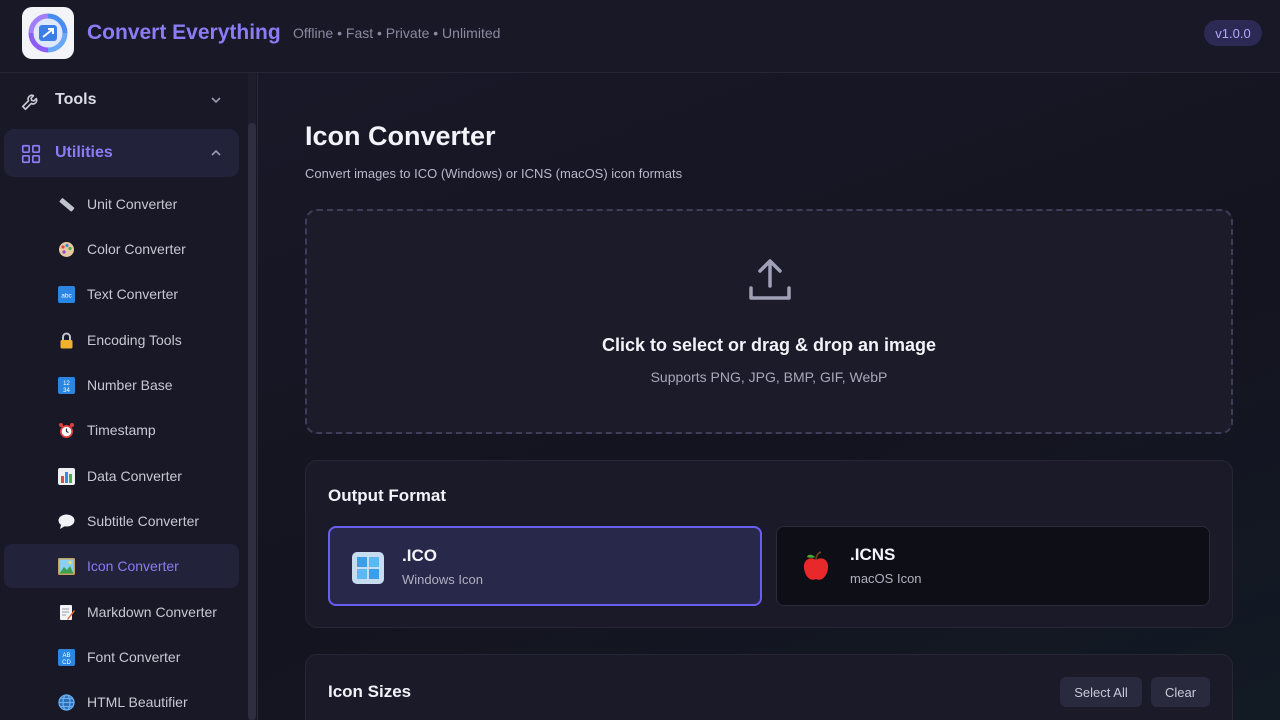 The width and height of the screenshot is (1280, 720). I want to click on icon-sizes-card: Icon Sizes Select All Clear, so click(769, 687).